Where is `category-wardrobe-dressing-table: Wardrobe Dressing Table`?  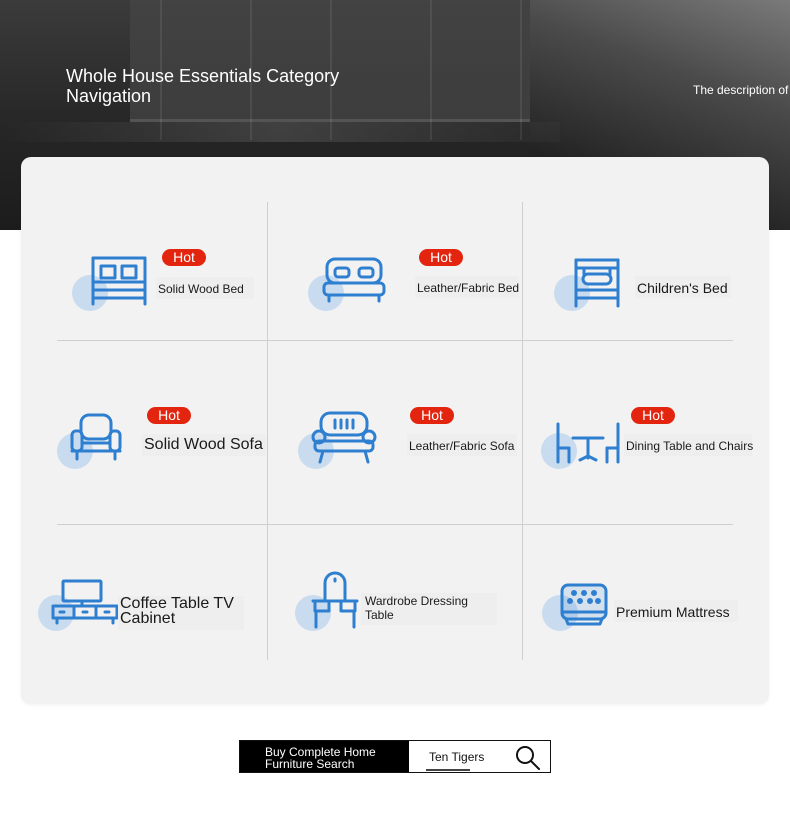
category-wardrobe-dressing-table: Wardrobe Dressing Table is located at coordinates (404, 602).